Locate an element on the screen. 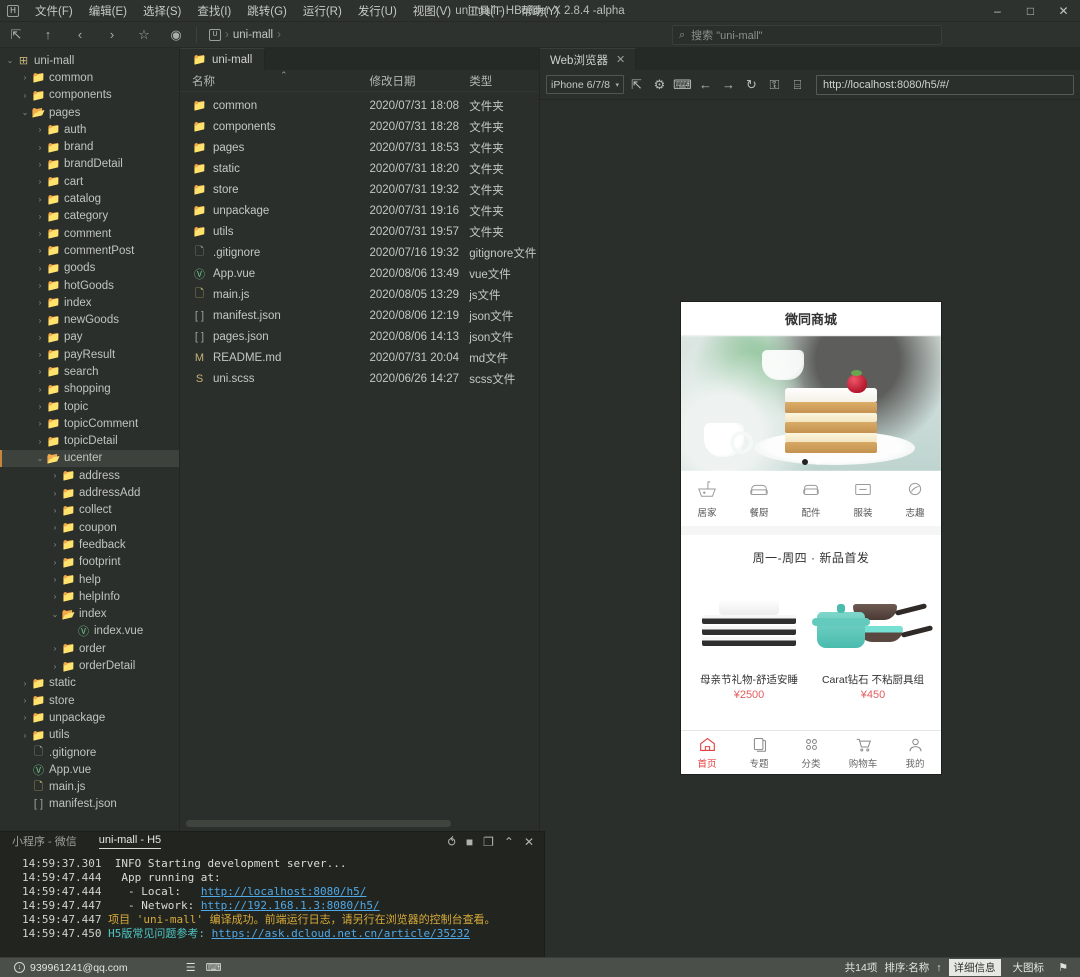 Image resolution: width=1080 pixels, height=977 pixels. file-row: Ⓥ App.vue 2020/08/06 13:49 vue文件 is located at coordinates (359, 273).